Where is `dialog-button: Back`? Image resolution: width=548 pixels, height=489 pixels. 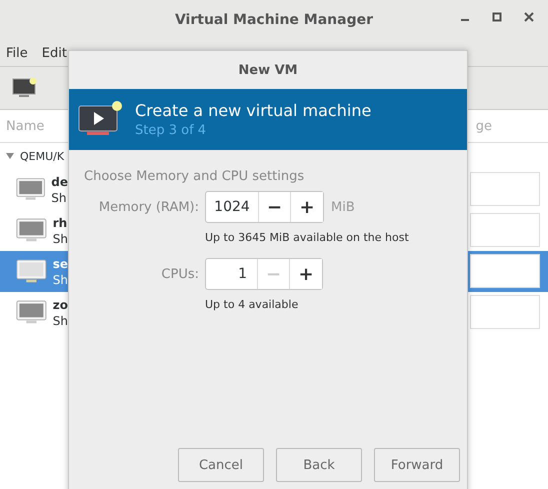
dialog-button: Back is located at coordinates (319, 465).